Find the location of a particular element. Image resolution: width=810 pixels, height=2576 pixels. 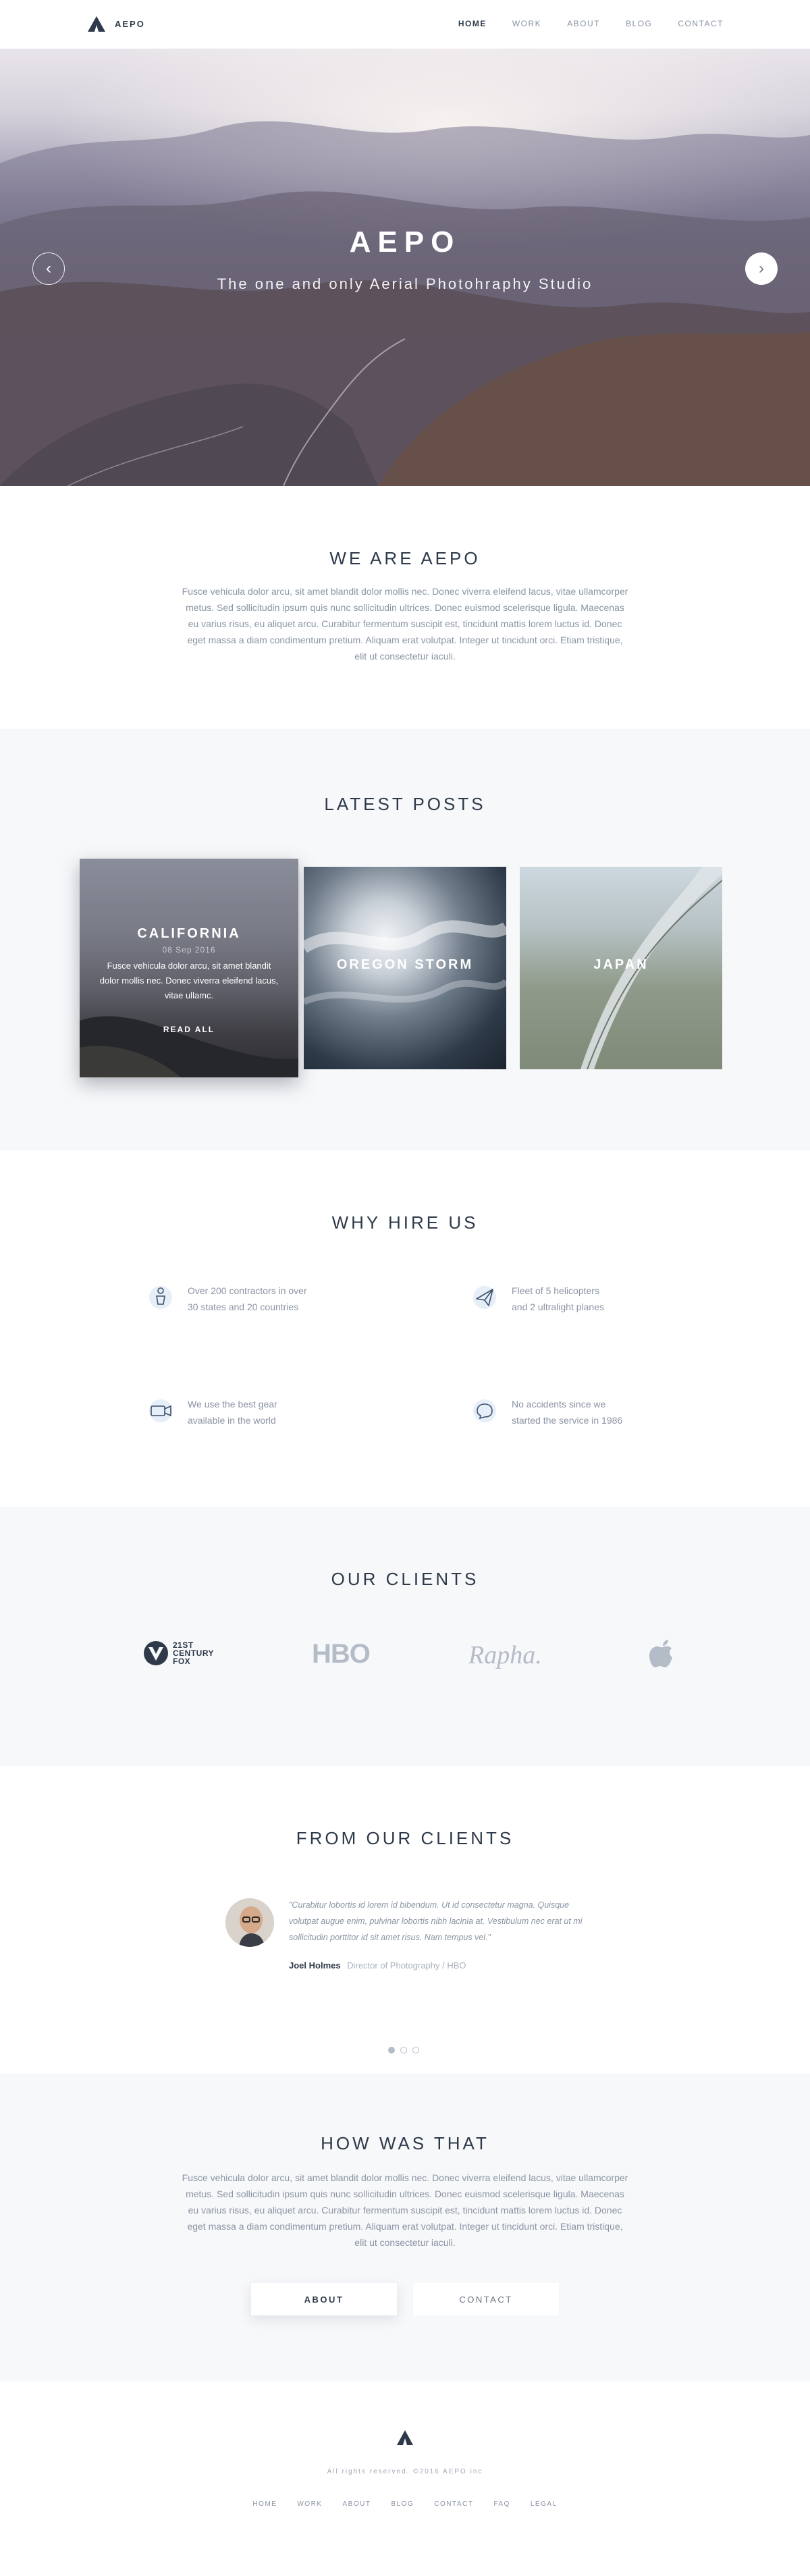

rapha-logo: Rapha. is located at coordinates (505, 1655).